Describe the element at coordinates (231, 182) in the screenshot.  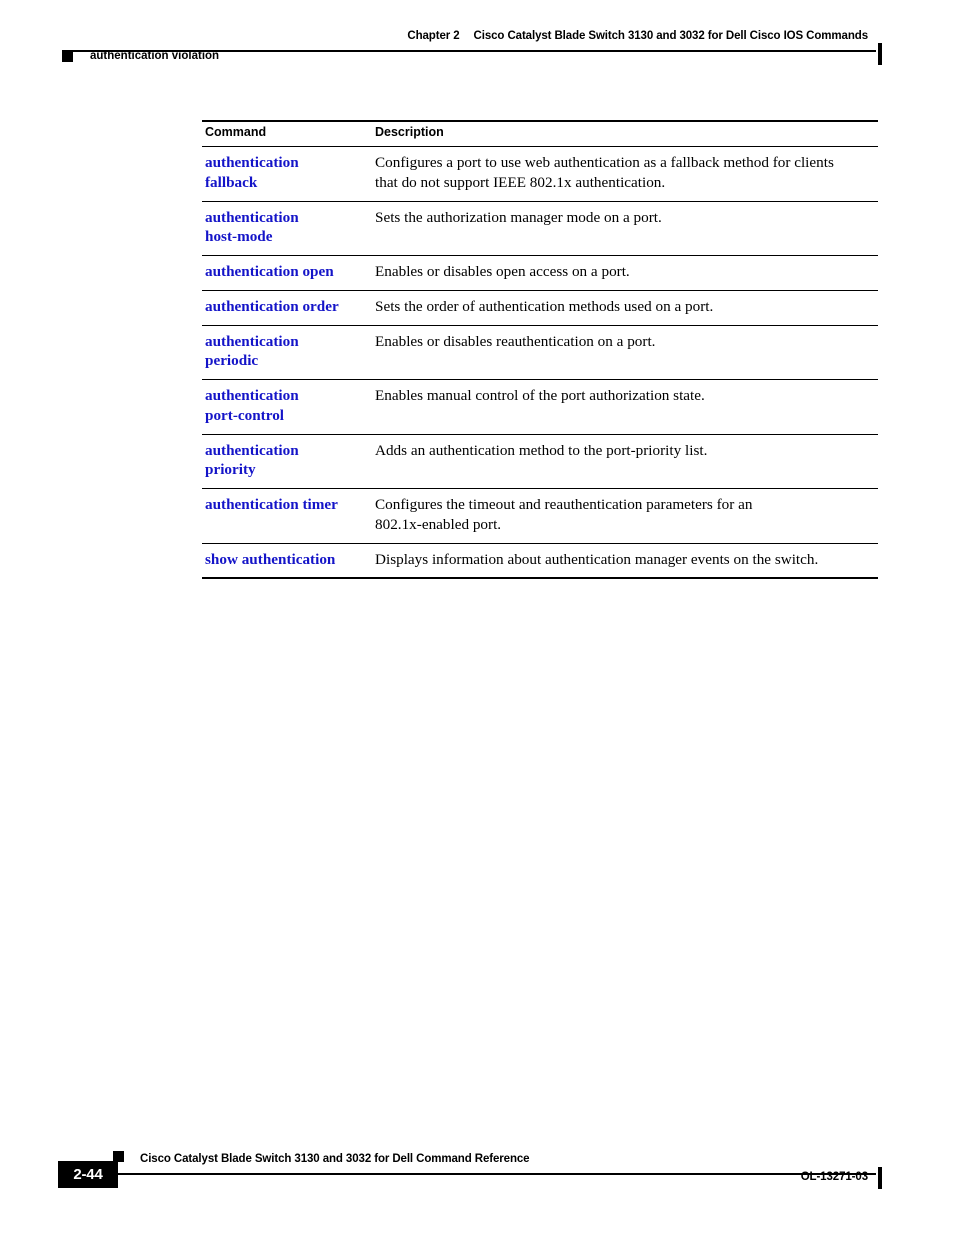
I see `command-line: fallback` at that location.